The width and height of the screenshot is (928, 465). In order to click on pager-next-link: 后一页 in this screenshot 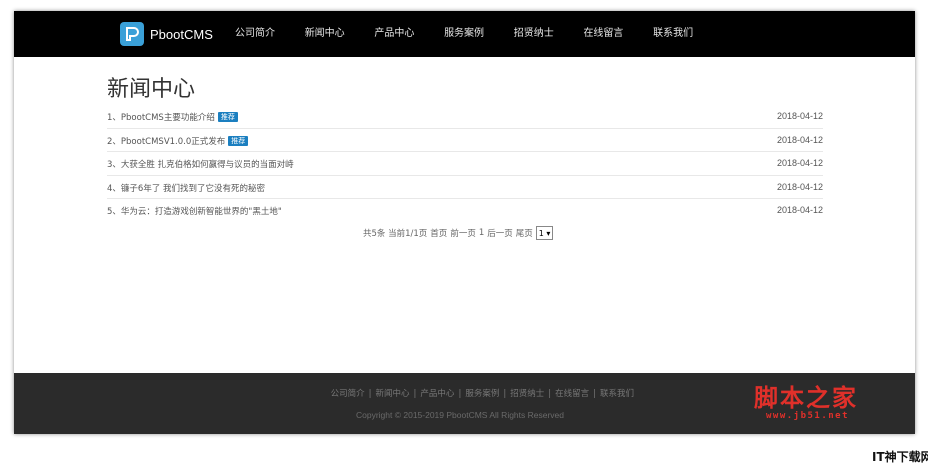, I will do `click(500, 233)`.